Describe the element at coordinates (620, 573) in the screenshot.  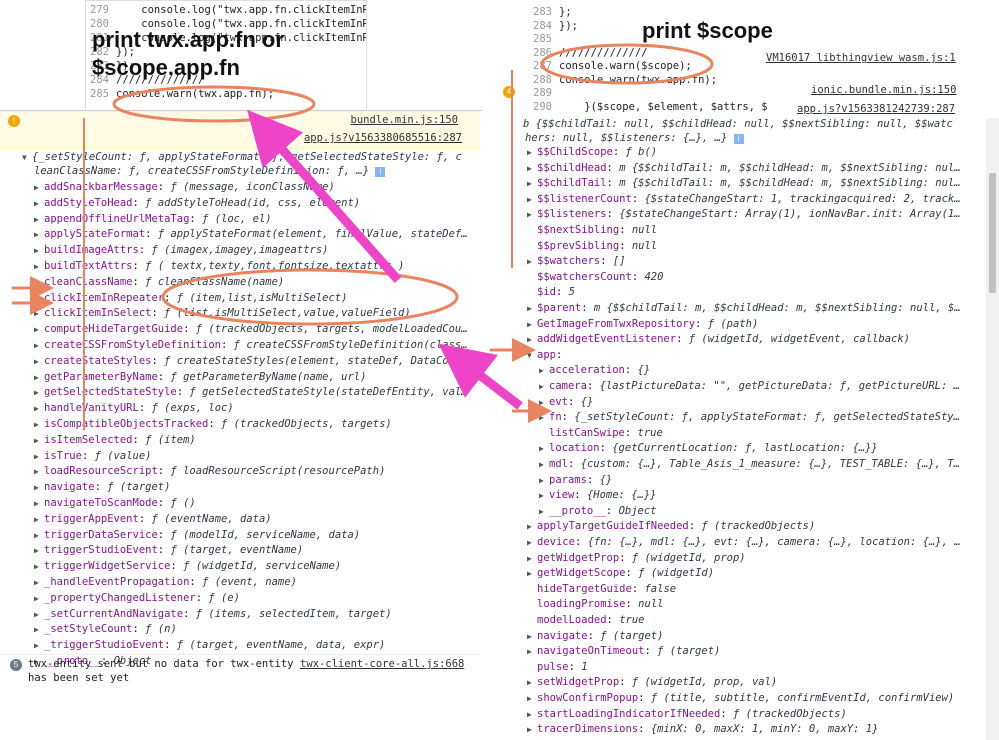
I see `right-prop-row: ▶ getWidgetScope: ƒ (widgetId)` at that location.